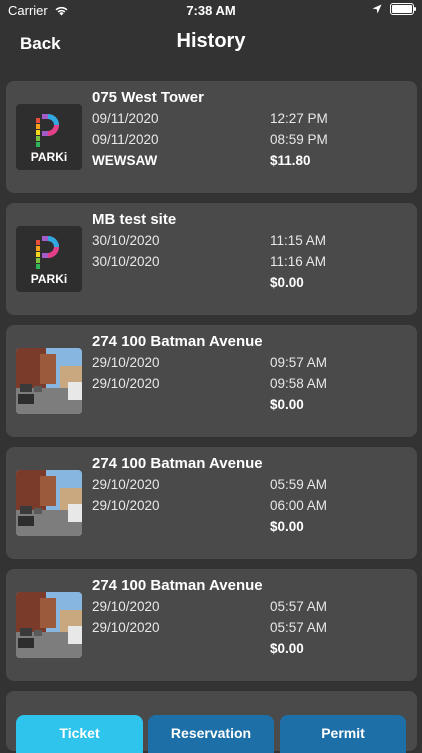 The width and height of the screenshot is (422, 753). I want to click on entry-time: 05:57 AM, so click(299, 606).